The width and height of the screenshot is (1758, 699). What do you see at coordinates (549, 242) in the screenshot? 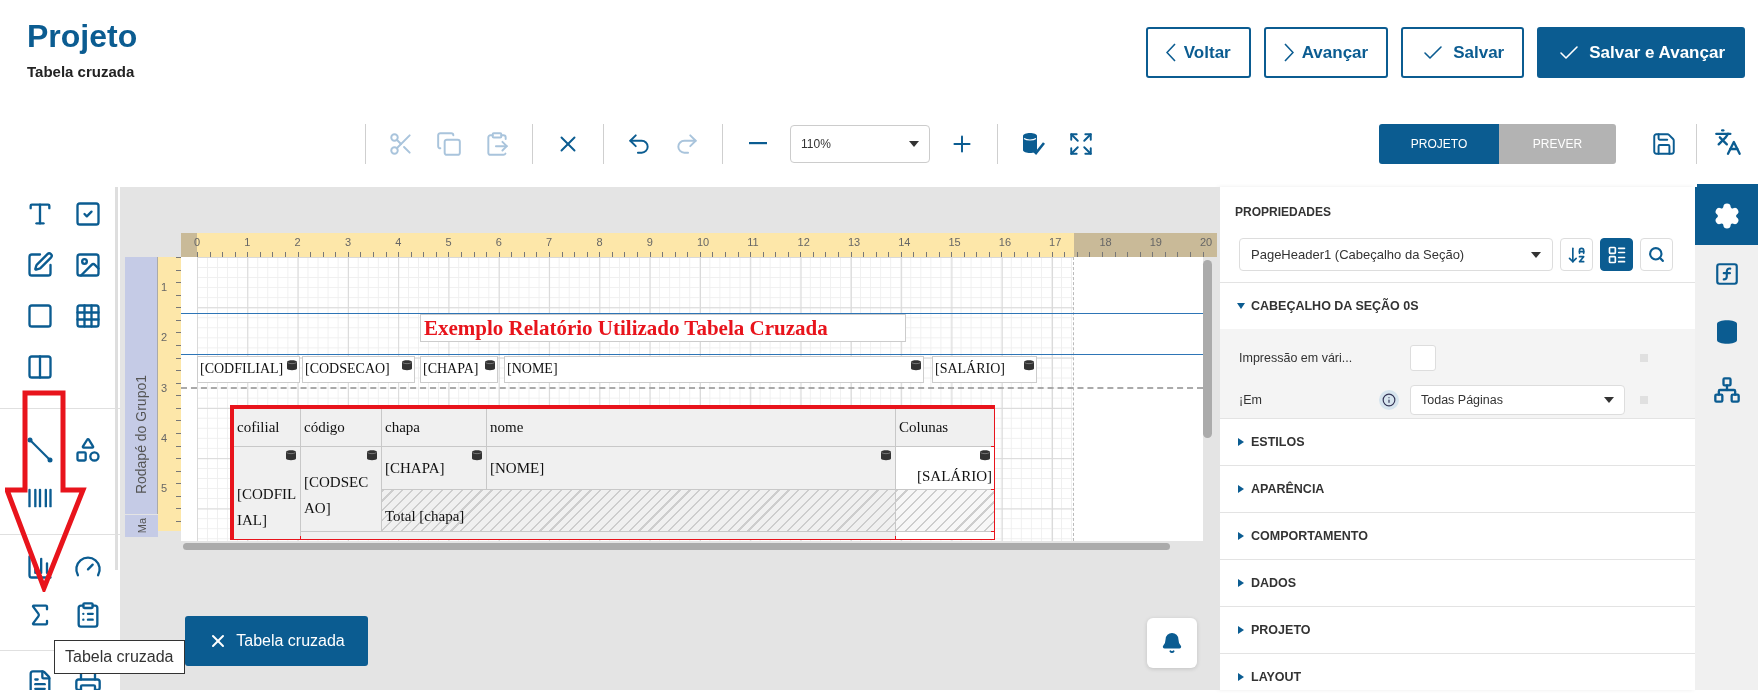
I see `ruler-number: 7` at bounding box center [549, 242].